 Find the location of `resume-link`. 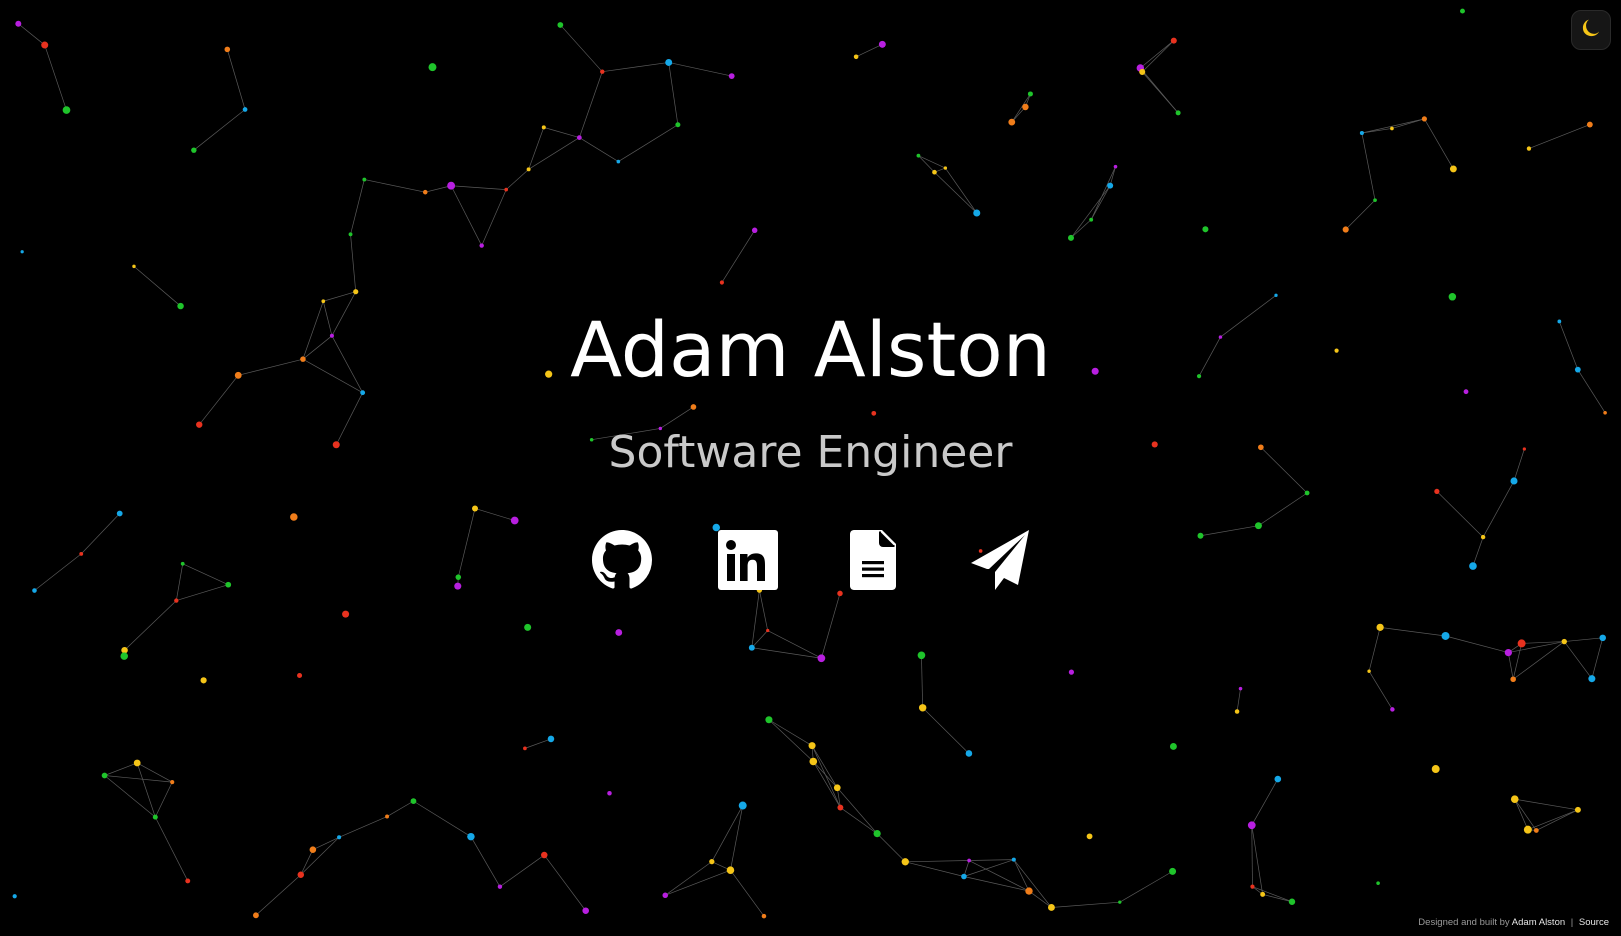

resume-link is located at coordinates (874, 560).